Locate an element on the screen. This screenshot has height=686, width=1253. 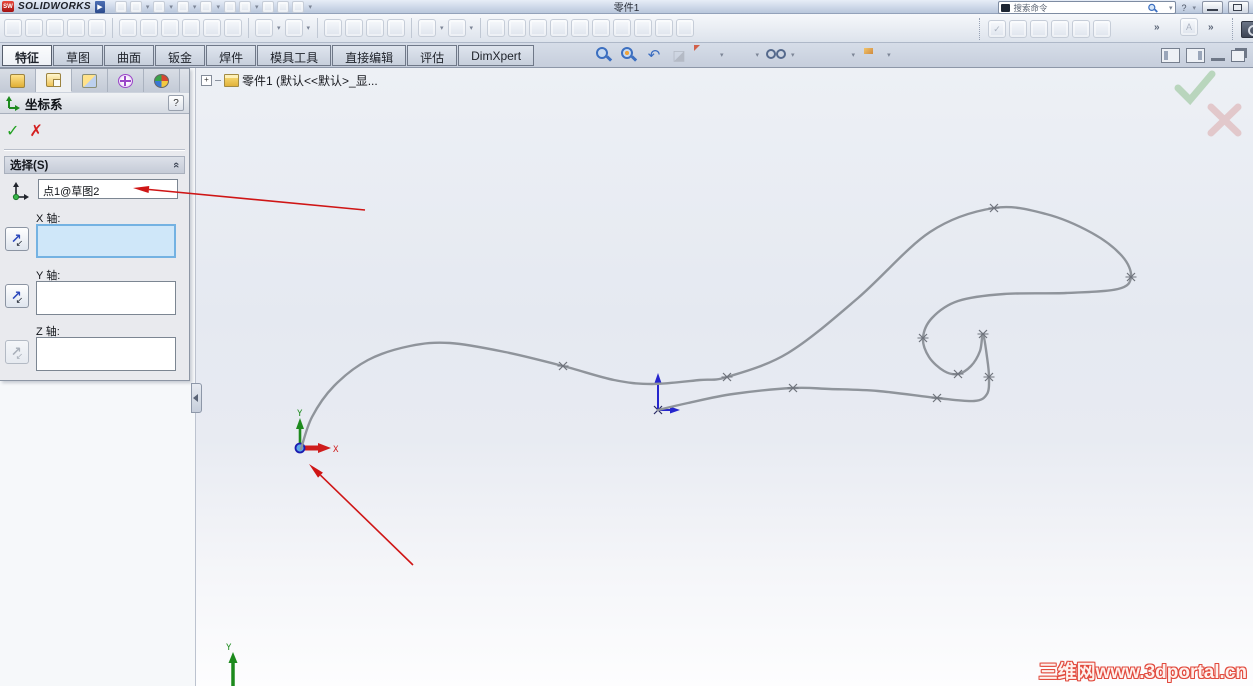
redo-icon is located at coordinates (229, 6).